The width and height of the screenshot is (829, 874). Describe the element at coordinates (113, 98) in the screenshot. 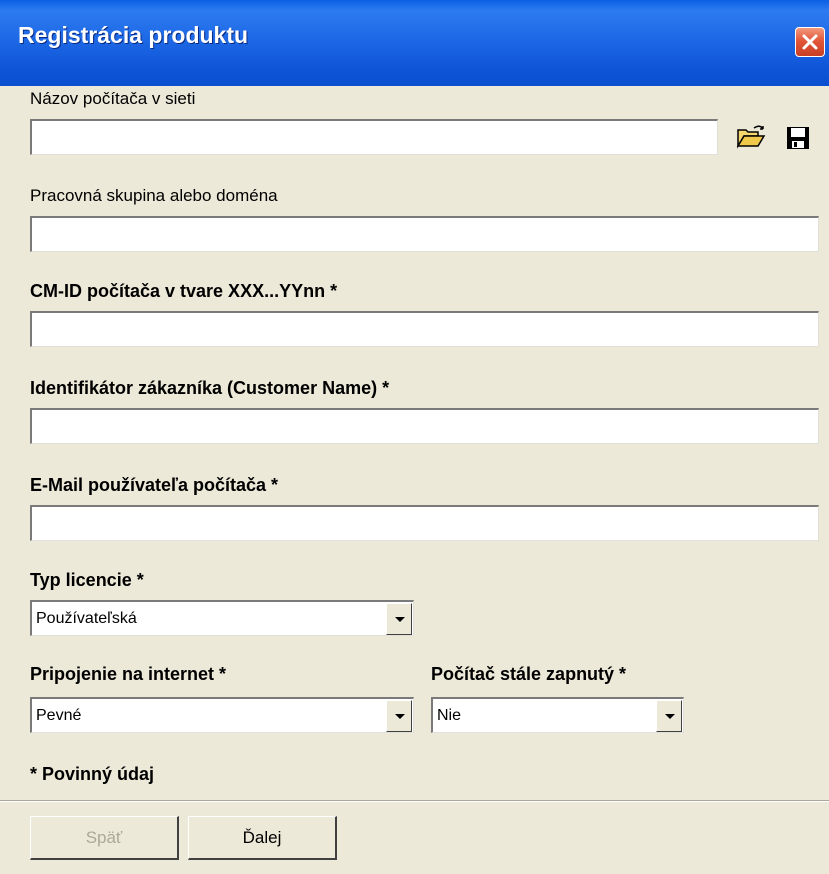

I see `computer-name-label: Názov počítača v sieti` at that location.